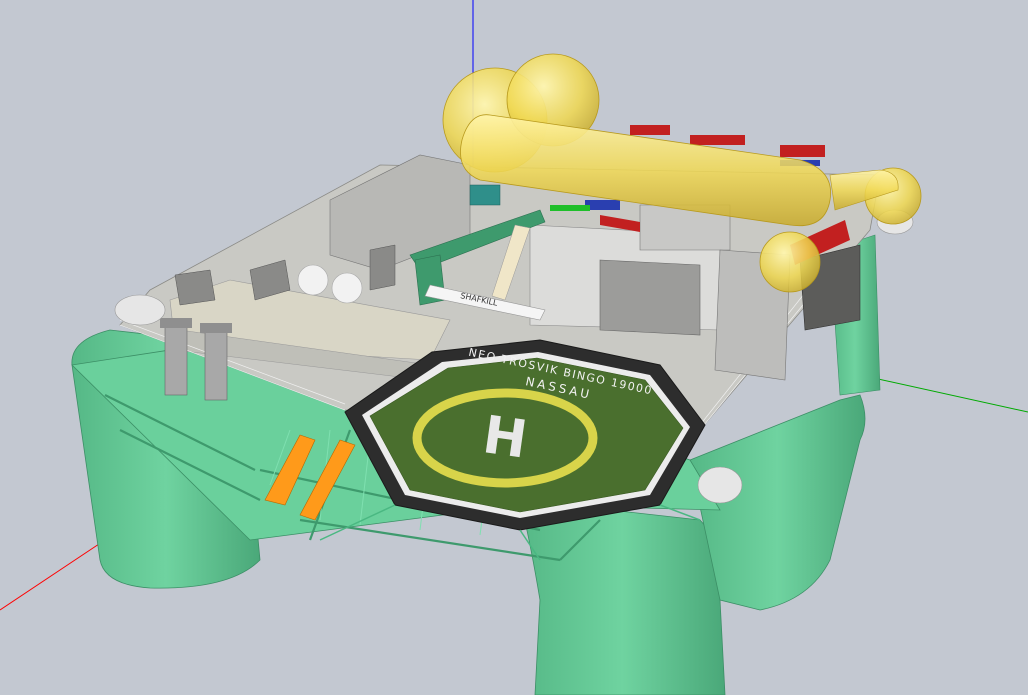  Describe the element at coordinates (347, 288) in the screenshot. I see `radome-right` at that location.